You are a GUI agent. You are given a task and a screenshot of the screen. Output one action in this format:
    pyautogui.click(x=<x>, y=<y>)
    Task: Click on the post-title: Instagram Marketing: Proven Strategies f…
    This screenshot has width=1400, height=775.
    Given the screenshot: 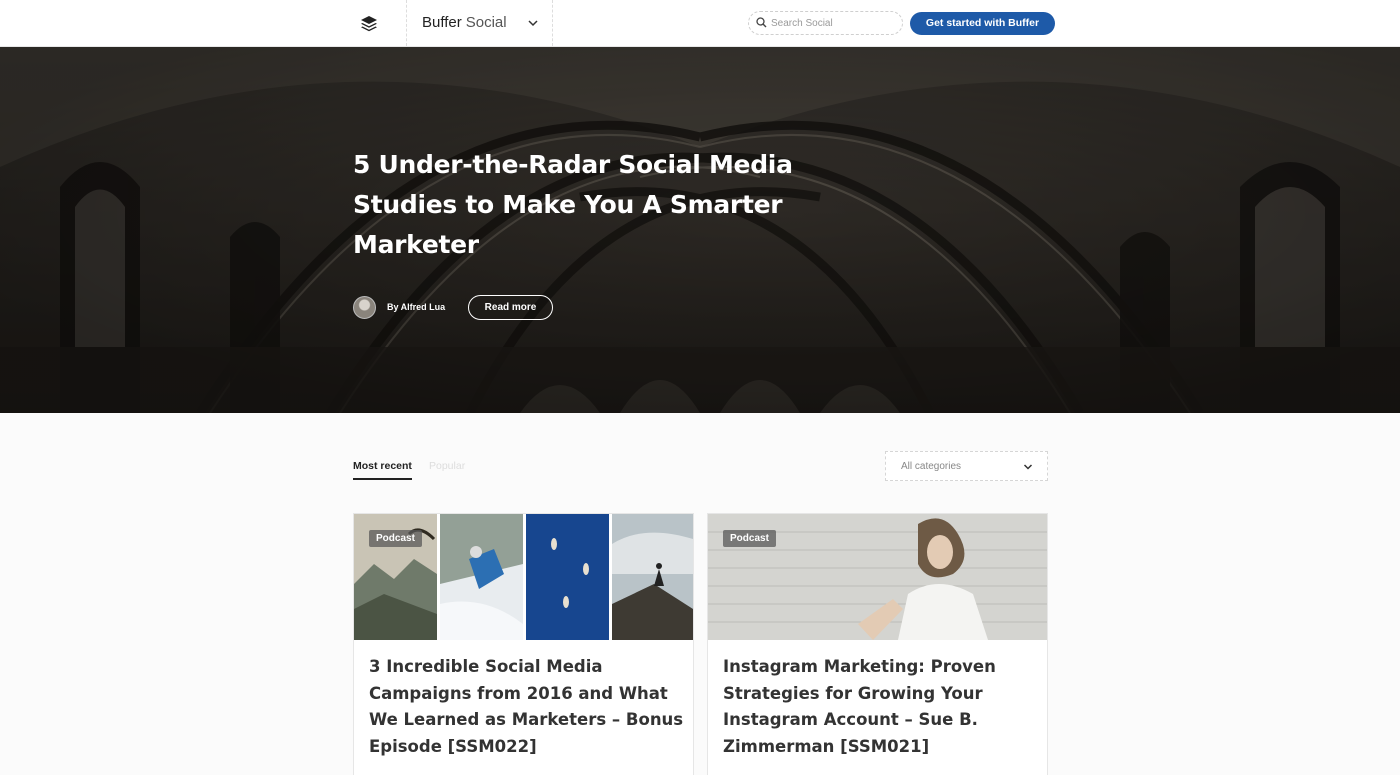 What is the action you would take?
    pyautogui.click(x=880, y=707)
    